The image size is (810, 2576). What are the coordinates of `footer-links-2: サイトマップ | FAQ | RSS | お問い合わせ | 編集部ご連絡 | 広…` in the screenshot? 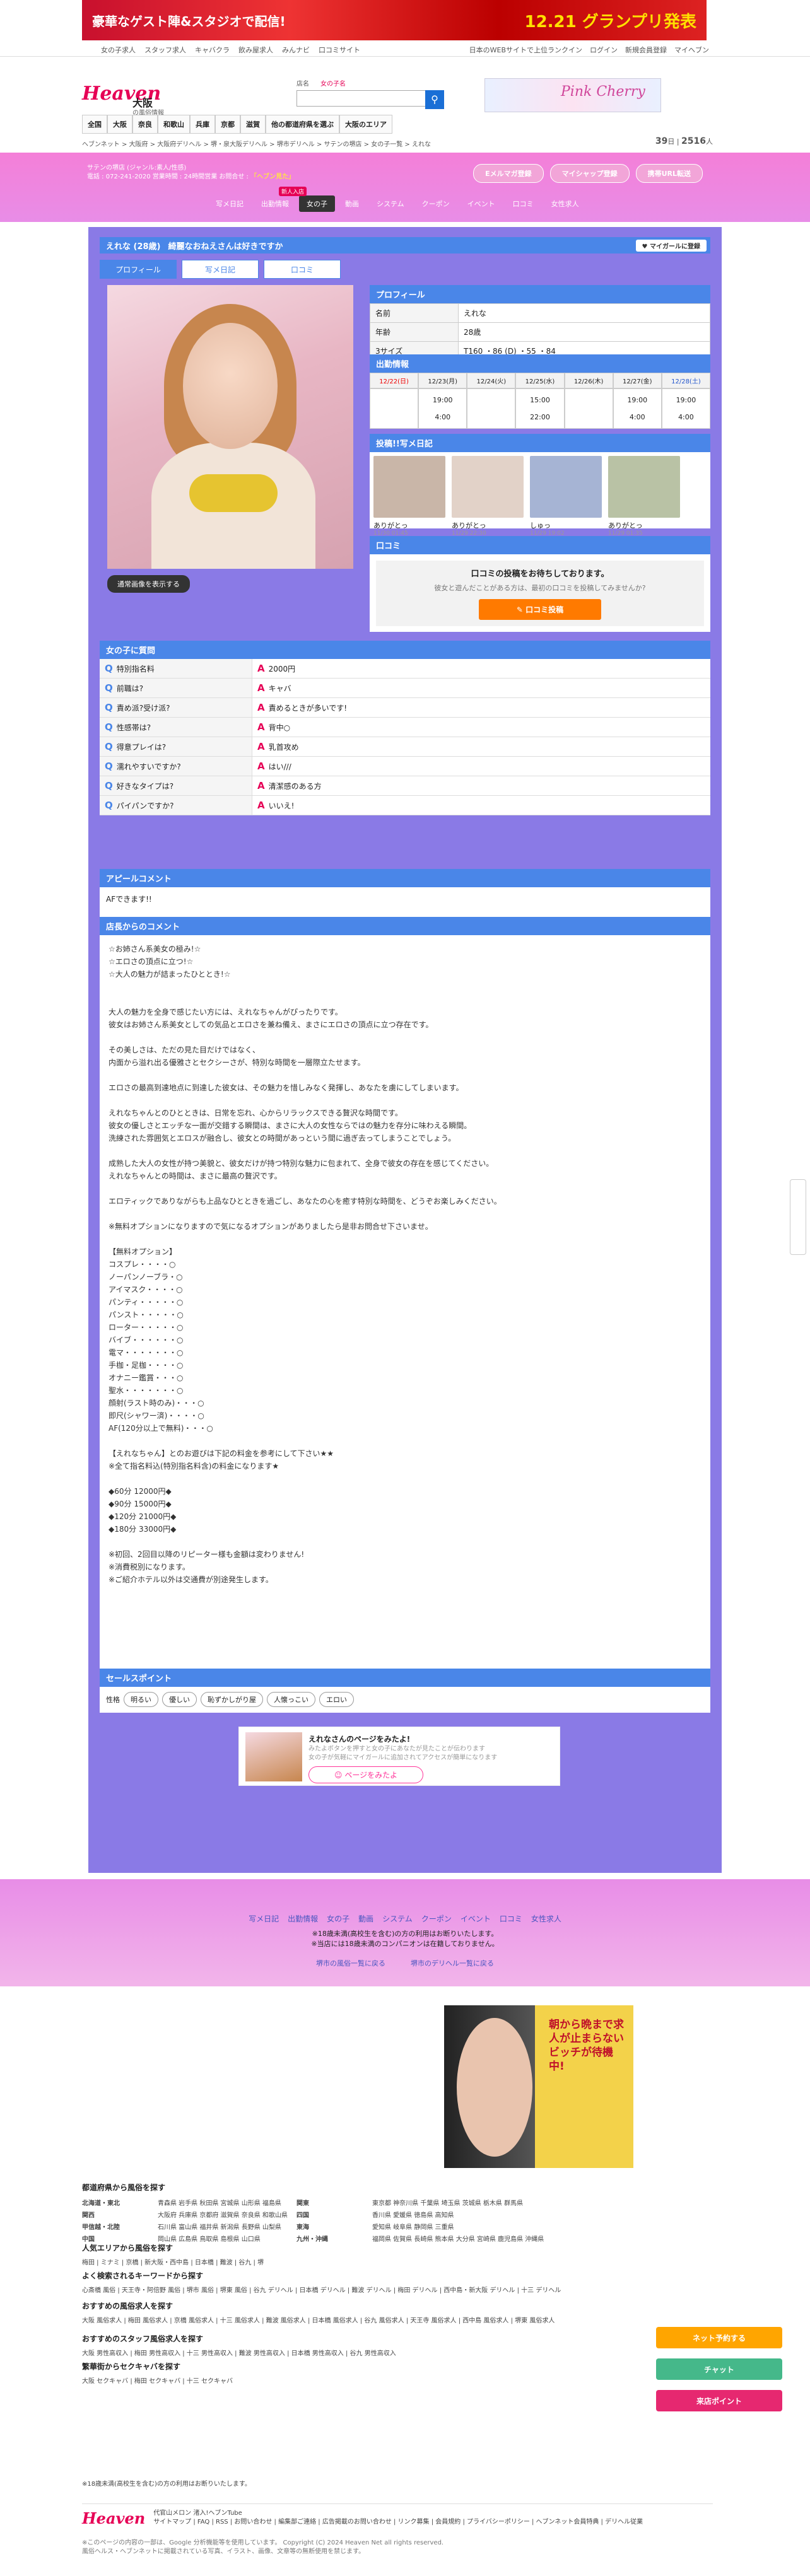 It's located at (398, 2522).